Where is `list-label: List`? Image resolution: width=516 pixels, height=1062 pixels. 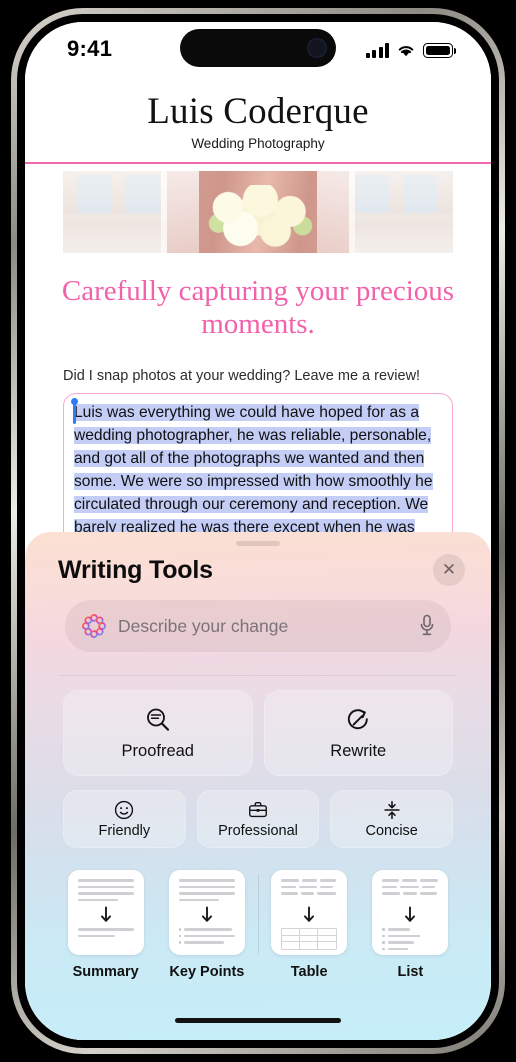
list-label: List is located at coordinates (410, 972).